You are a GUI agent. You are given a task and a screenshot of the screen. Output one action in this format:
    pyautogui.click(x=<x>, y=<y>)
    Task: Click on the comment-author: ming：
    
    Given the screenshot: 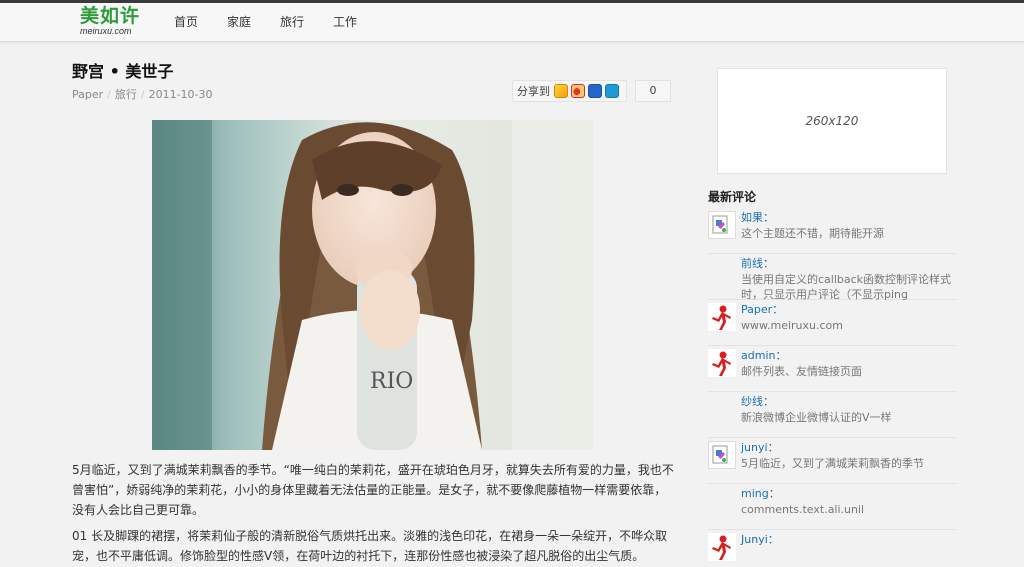 What is the action you would take?
    pyautogui.click(x=848, y=493)
    